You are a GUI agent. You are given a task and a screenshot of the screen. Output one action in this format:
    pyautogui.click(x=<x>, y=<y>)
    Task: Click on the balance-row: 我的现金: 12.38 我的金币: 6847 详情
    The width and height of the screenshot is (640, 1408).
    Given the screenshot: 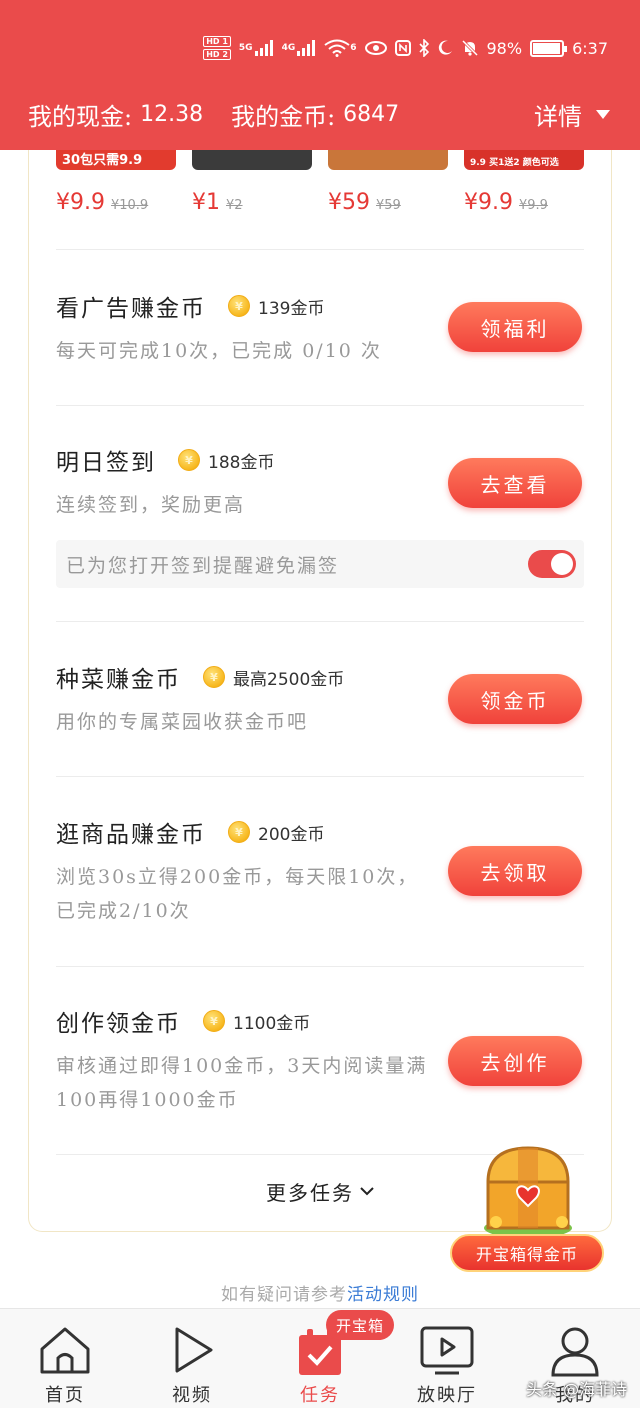 What is the action you would take?
    pyautogui.click(x=319, y=114)
    